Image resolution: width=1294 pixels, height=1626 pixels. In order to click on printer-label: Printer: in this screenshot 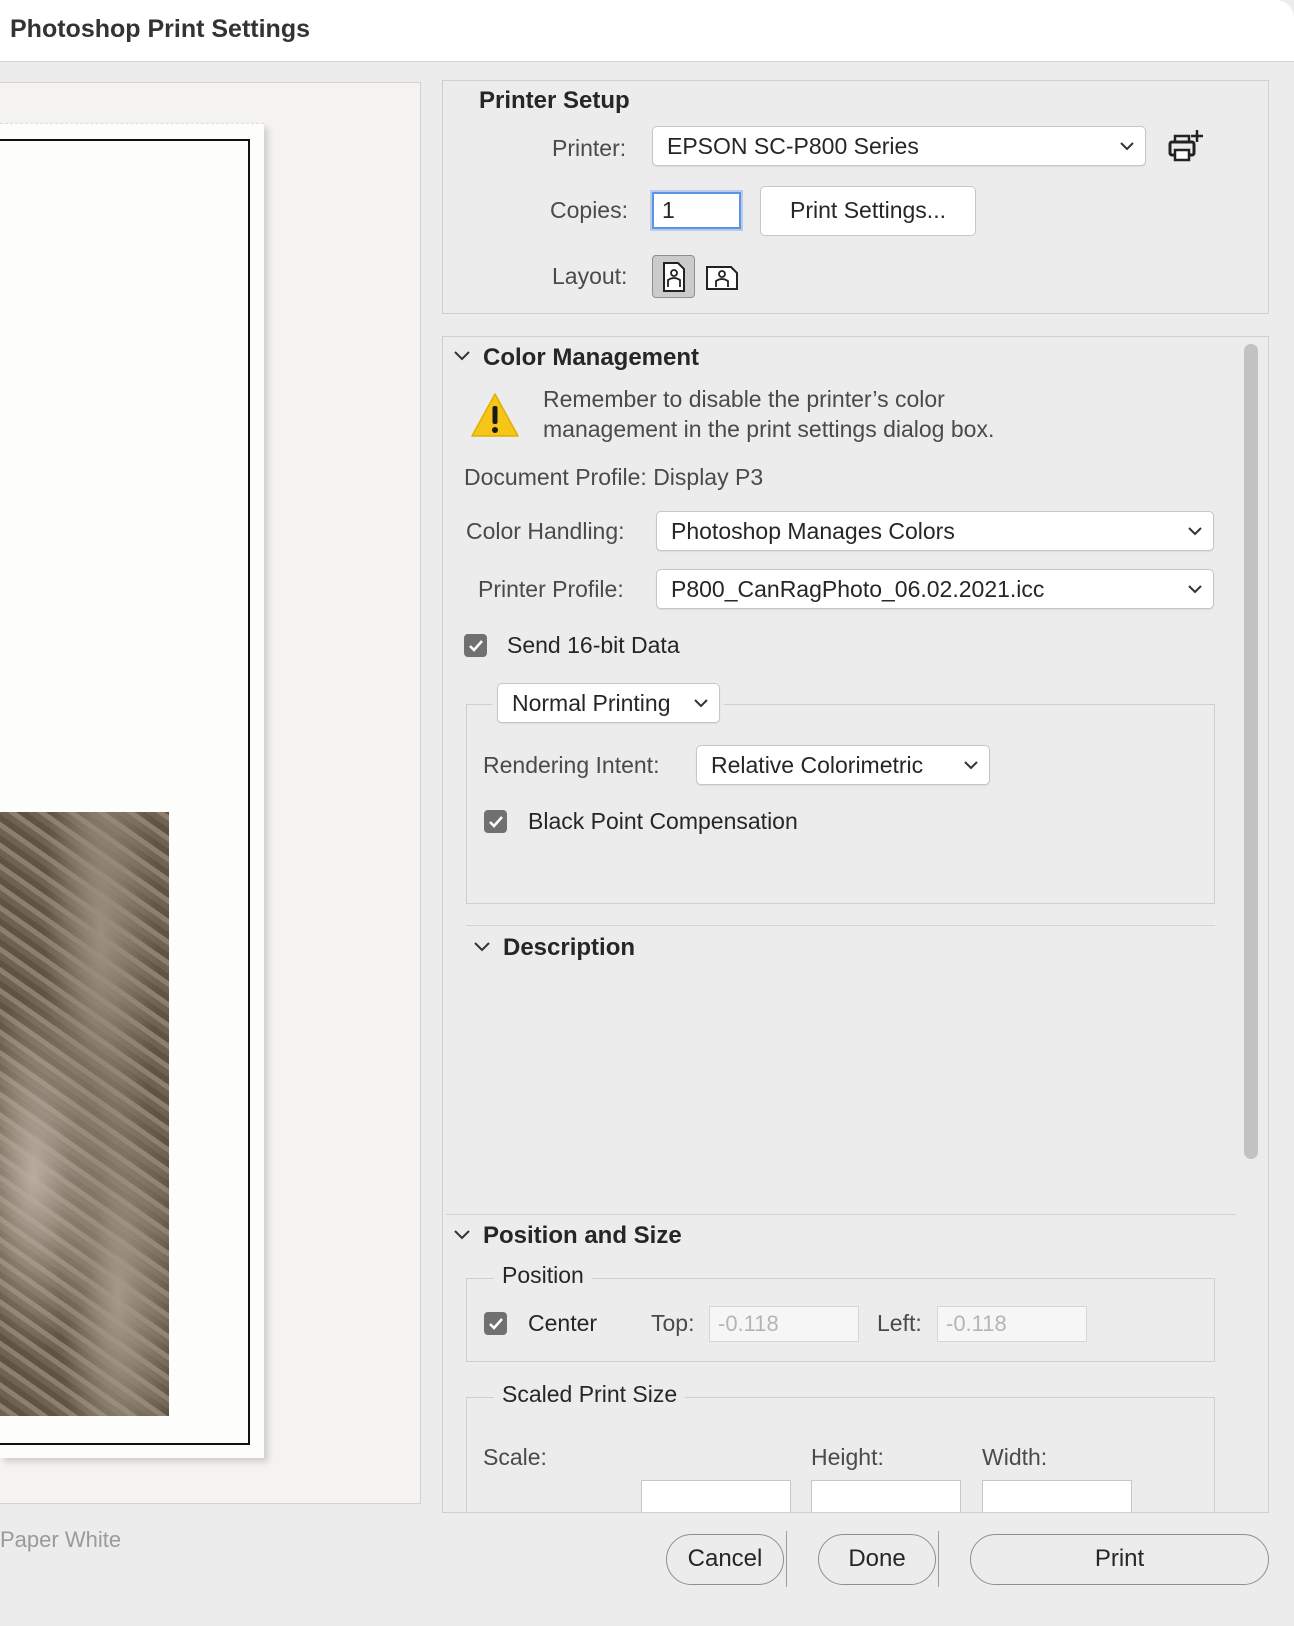, I will do `click(589, 148)`.